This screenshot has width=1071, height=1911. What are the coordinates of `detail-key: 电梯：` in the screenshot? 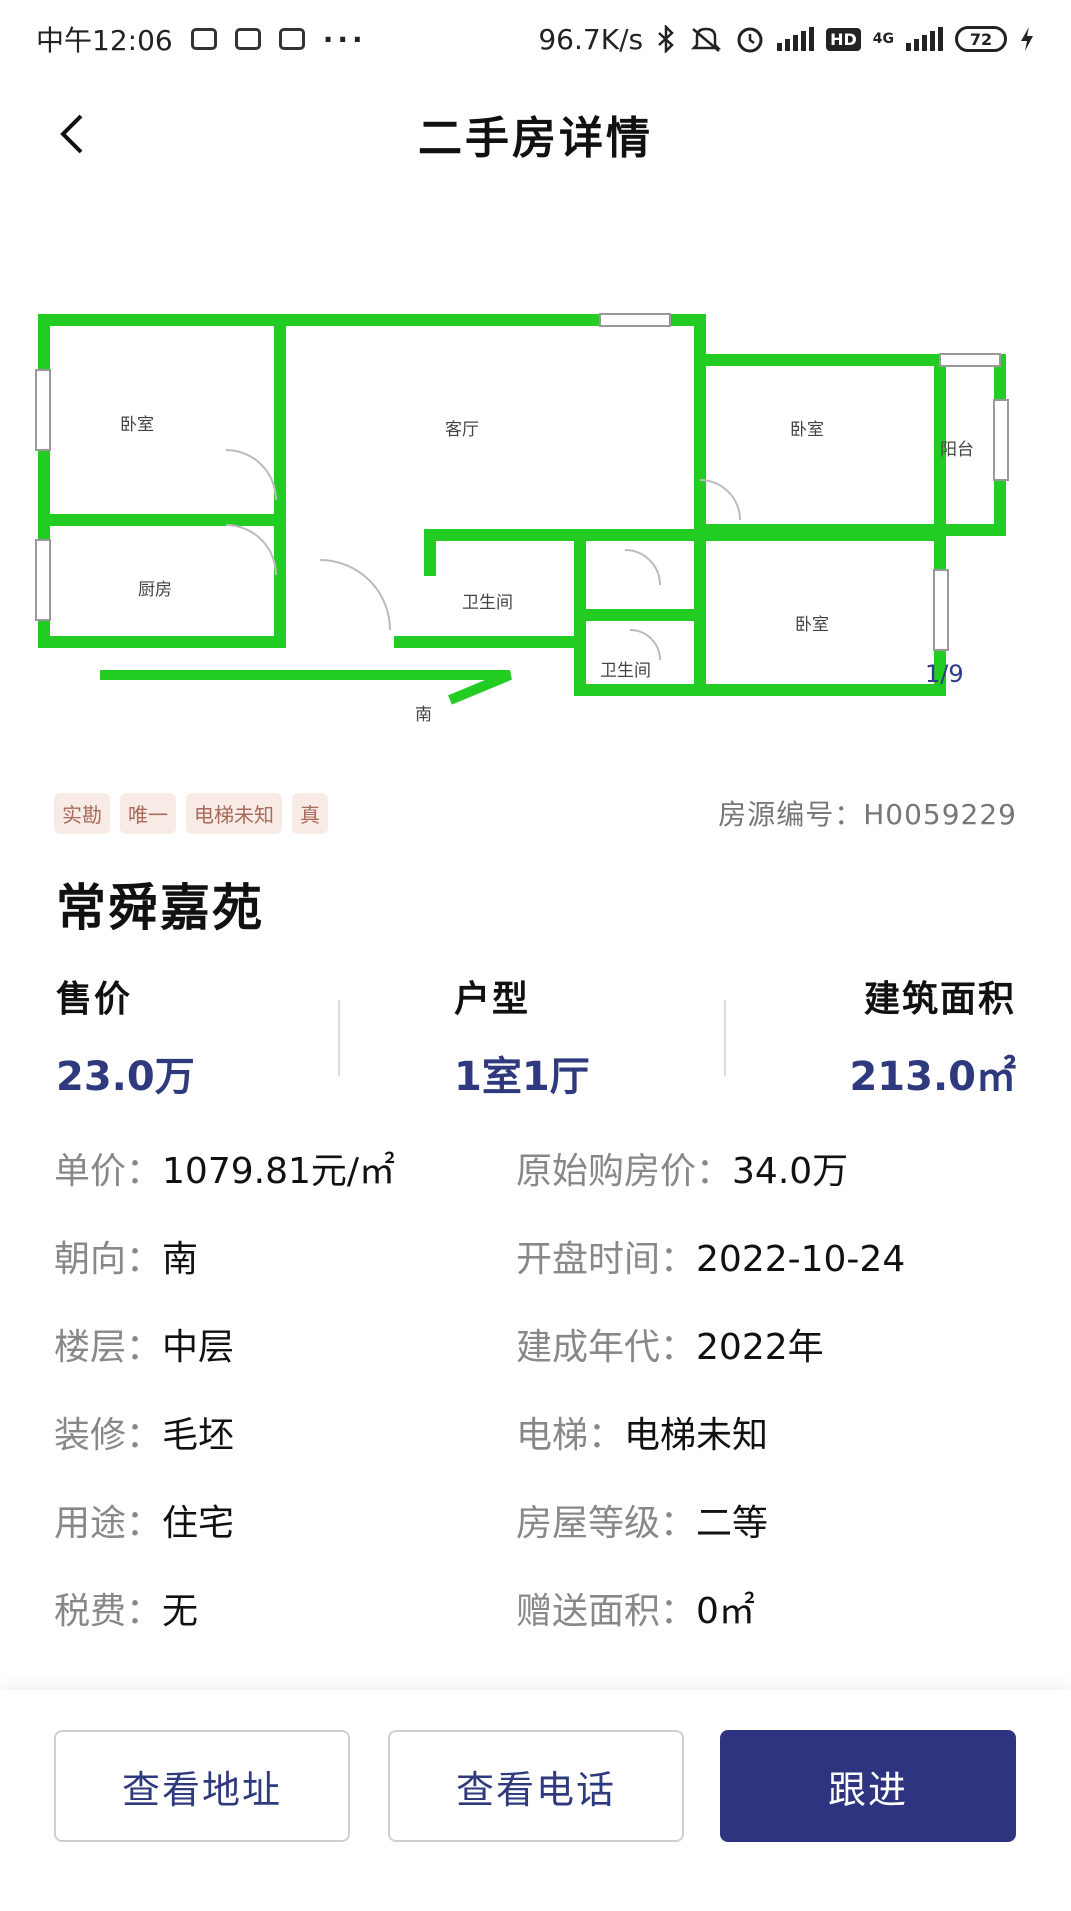 It's located at (570, 1435).